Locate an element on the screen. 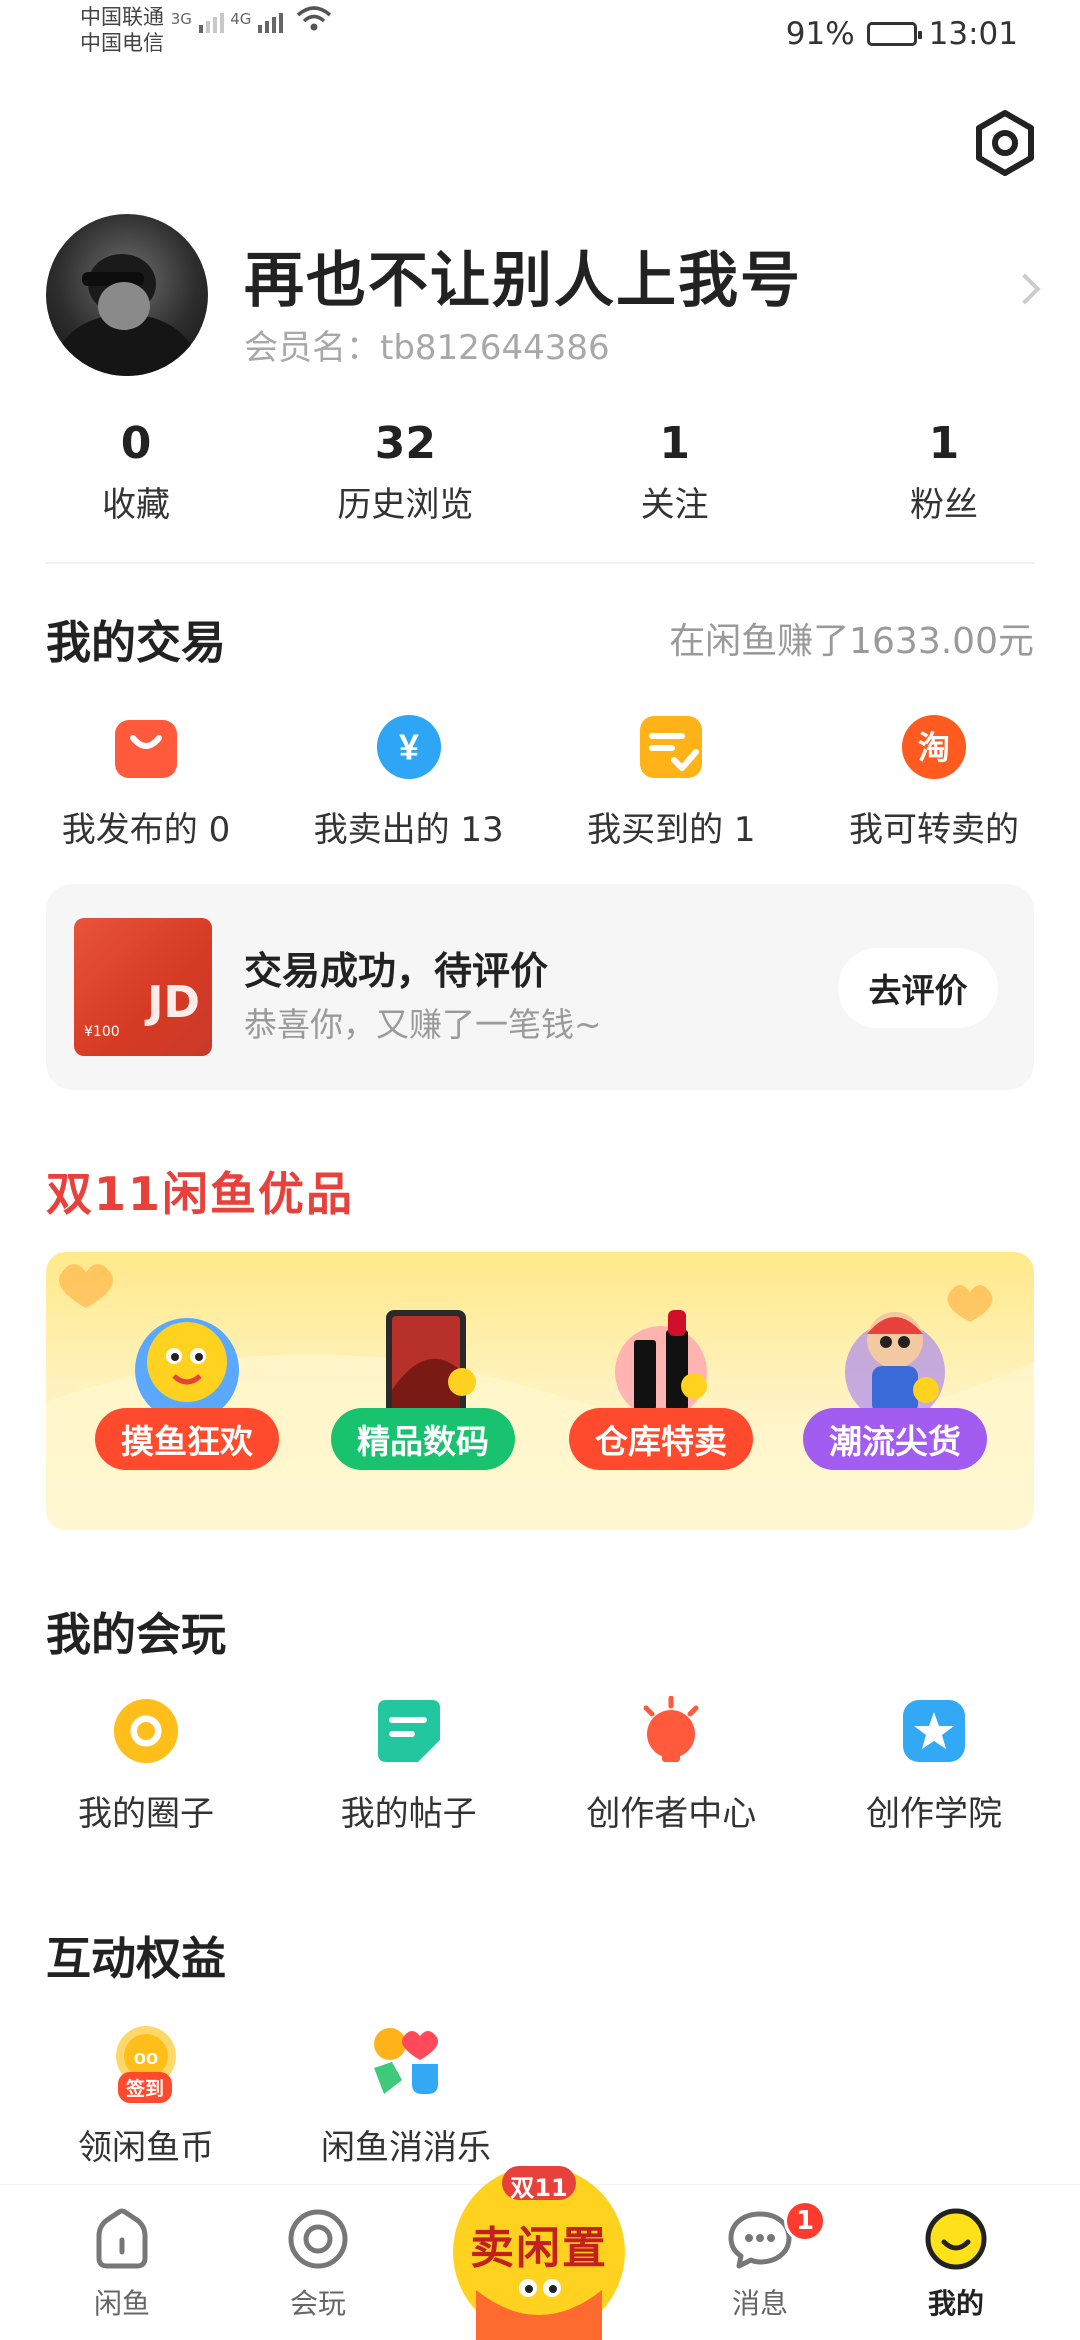  star-icon is located at coordinates (934, 1731).